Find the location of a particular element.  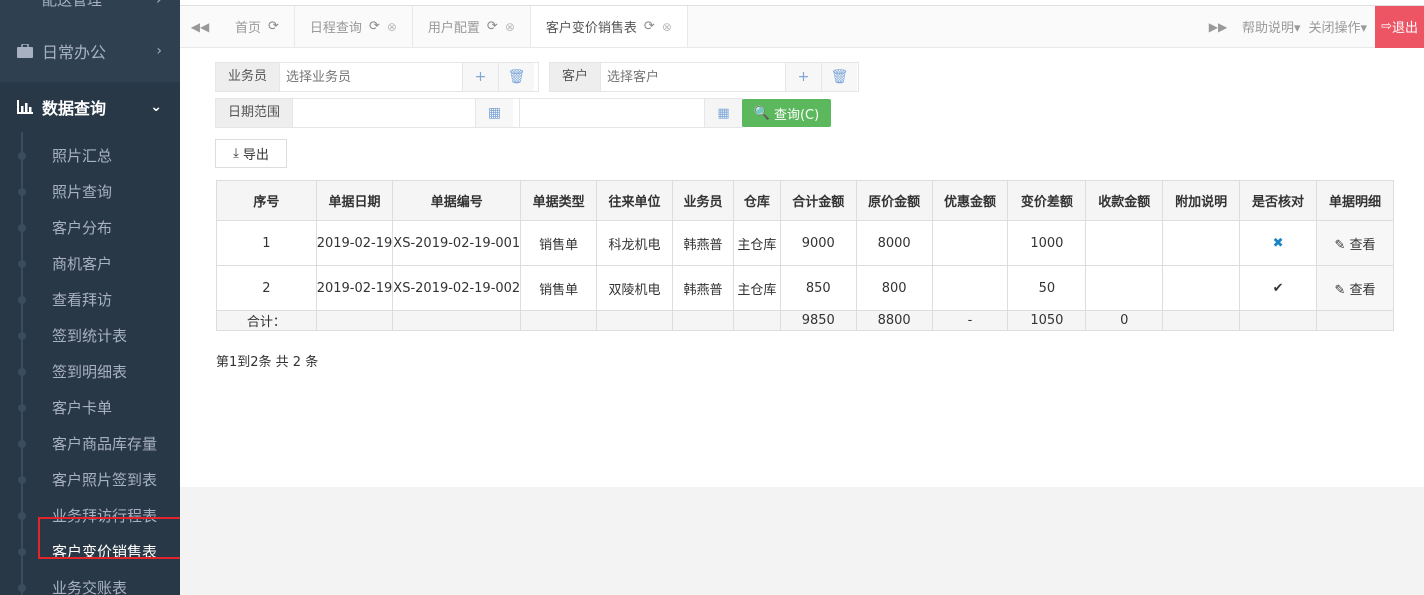

logout-button: ⇨ 退出 is located at coordinates (1399, 26).